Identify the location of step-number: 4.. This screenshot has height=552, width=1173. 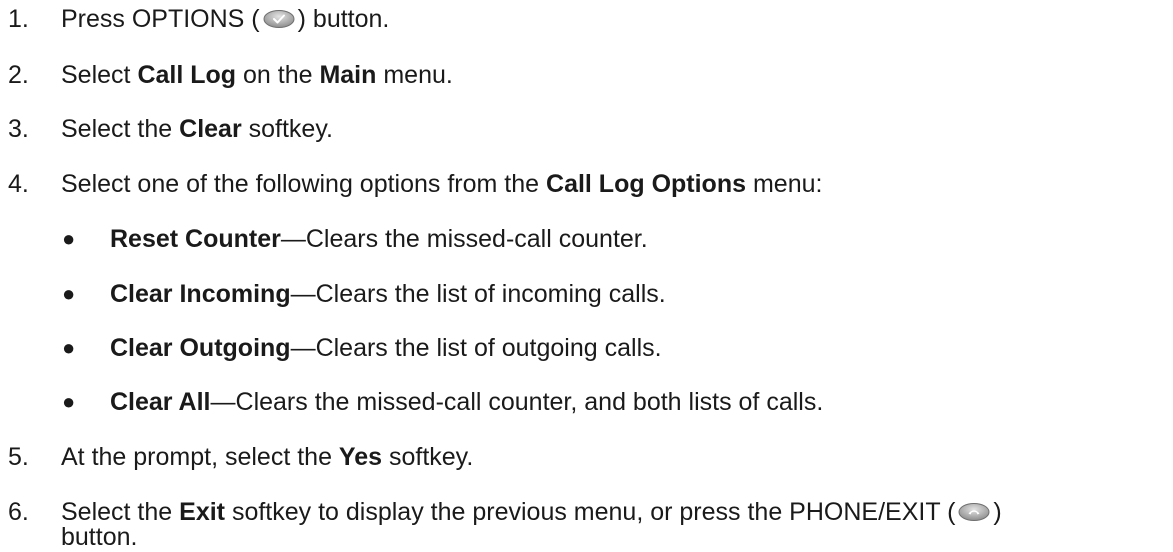
(18, 184).